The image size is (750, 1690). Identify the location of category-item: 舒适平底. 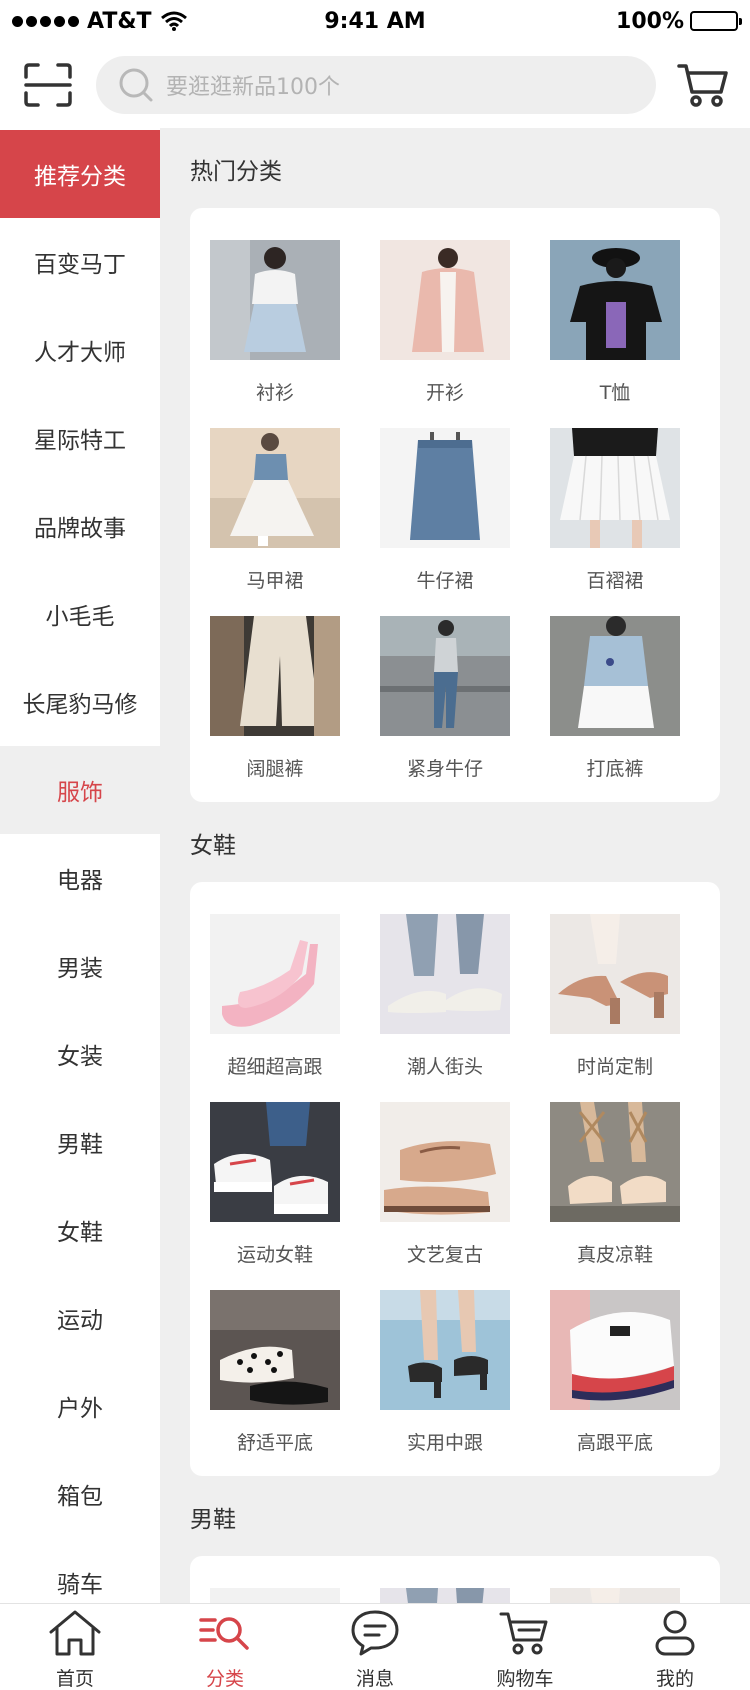
(275, 1360).